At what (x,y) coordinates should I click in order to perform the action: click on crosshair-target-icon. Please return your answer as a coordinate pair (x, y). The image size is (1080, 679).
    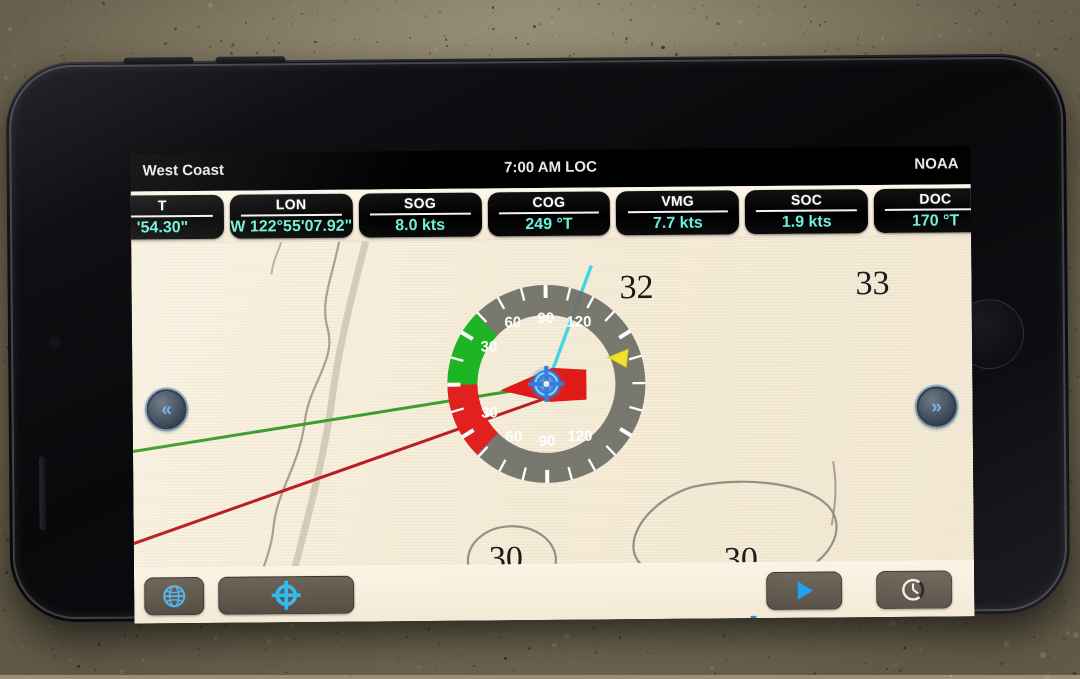
    Looking at the image, I should click on (286, 595).